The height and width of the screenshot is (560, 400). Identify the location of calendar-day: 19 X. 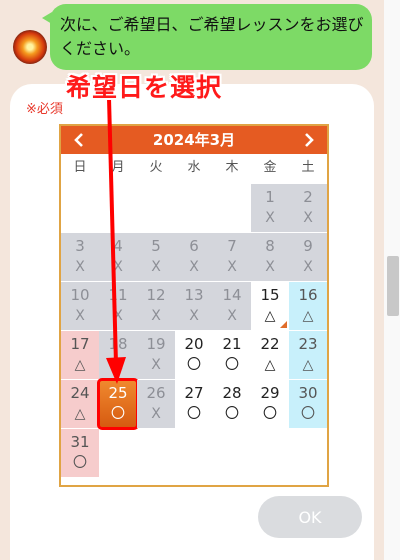
(156, 355).